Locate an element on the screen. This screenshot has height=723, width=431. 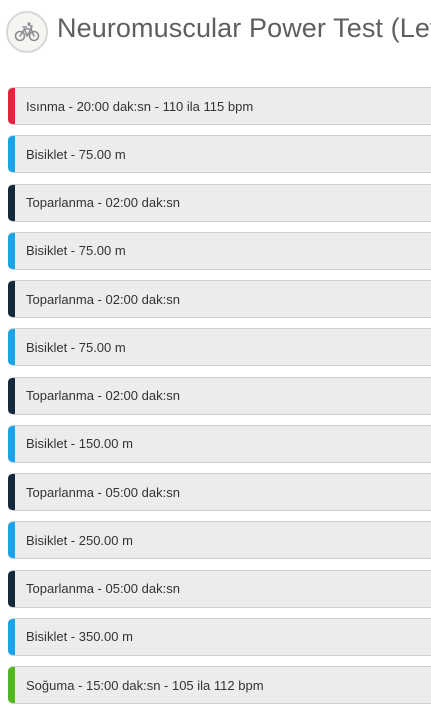
page-title: Neuromuscular Power Test (Level is located at coordinates (244, 28).